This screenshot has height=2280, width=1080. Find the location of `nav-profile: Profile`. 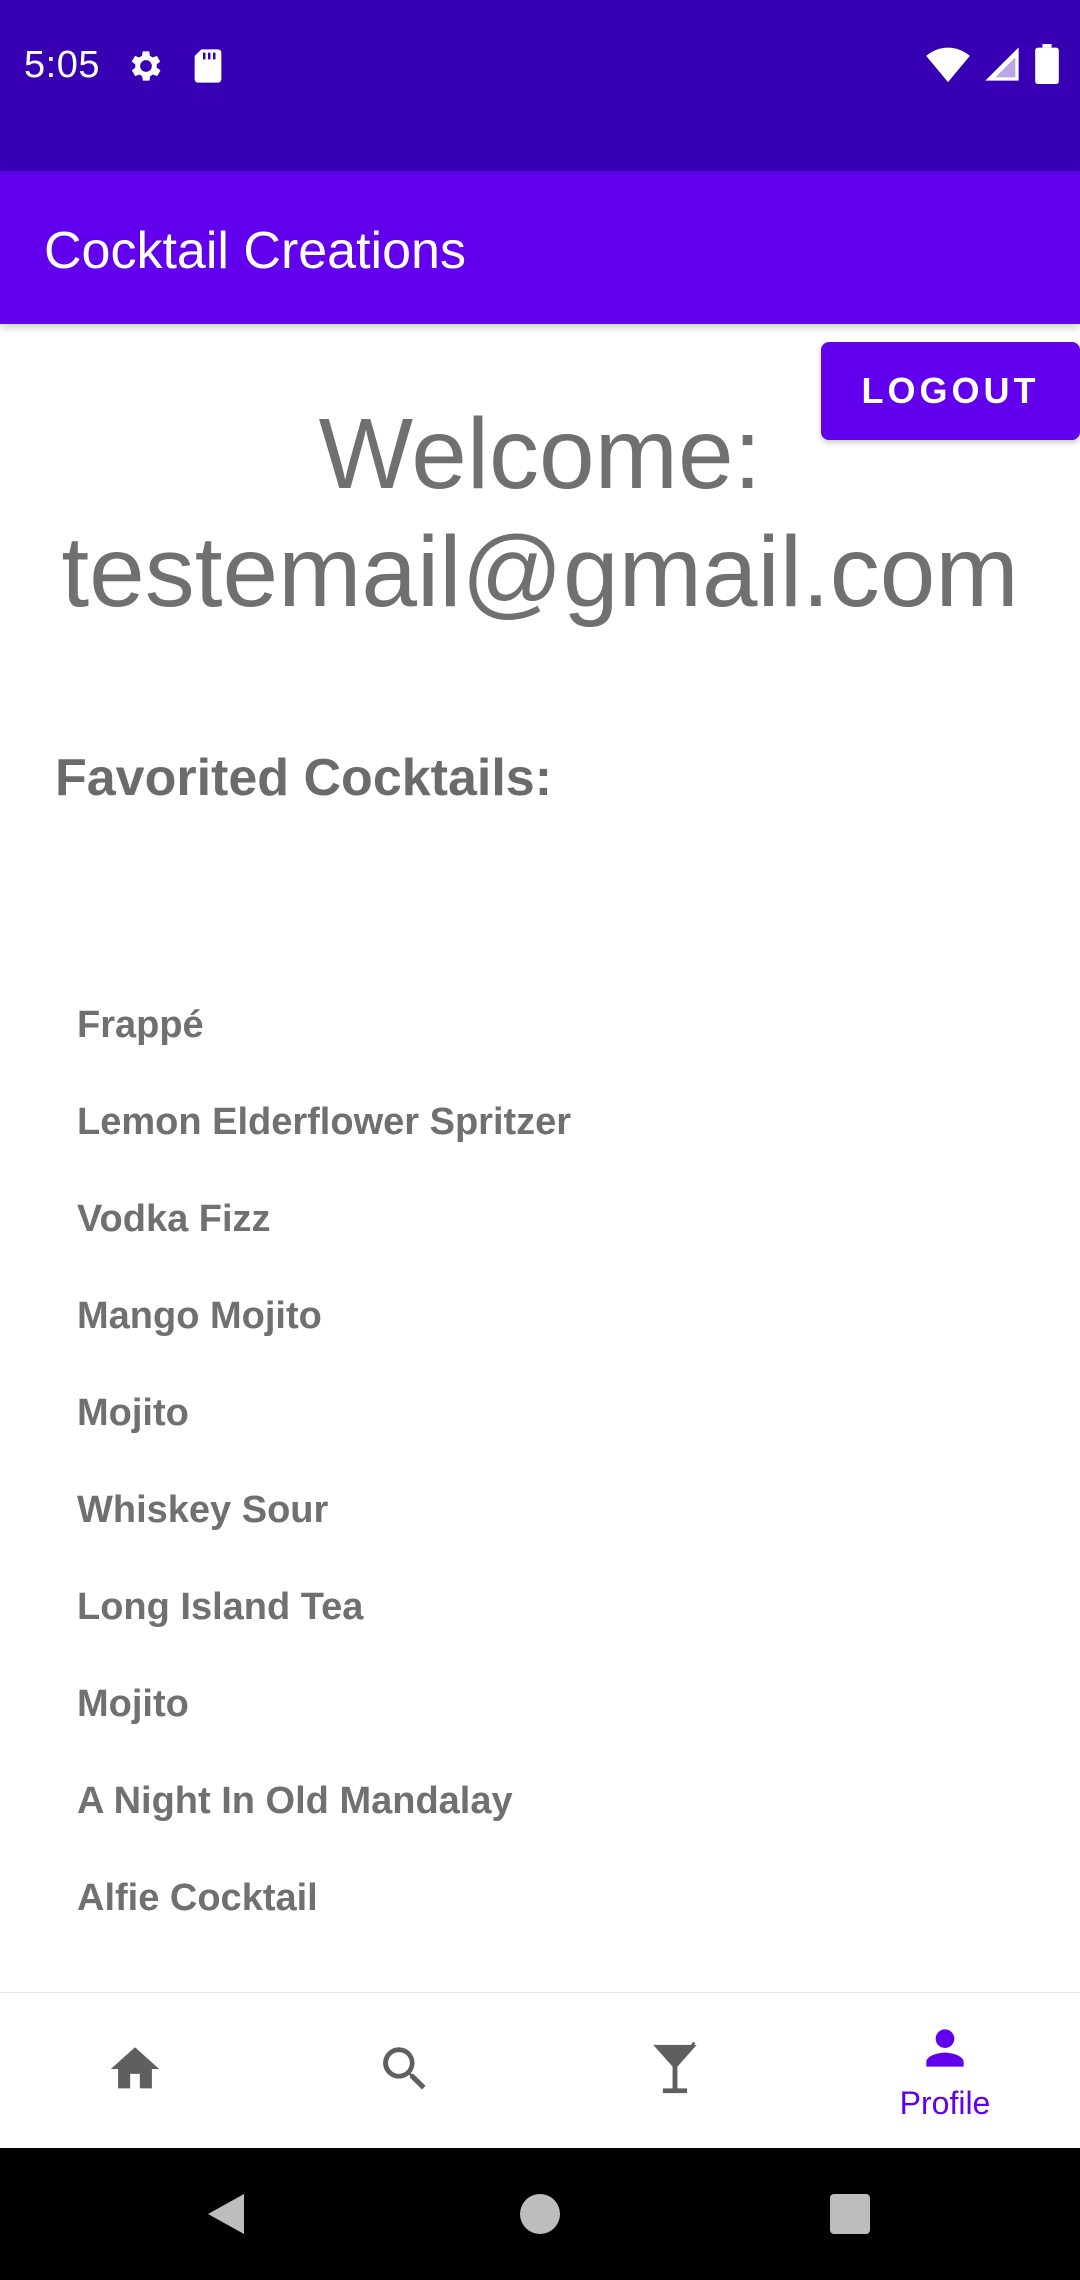

nav-profile: Profile is located at coordinates (945, 2071).